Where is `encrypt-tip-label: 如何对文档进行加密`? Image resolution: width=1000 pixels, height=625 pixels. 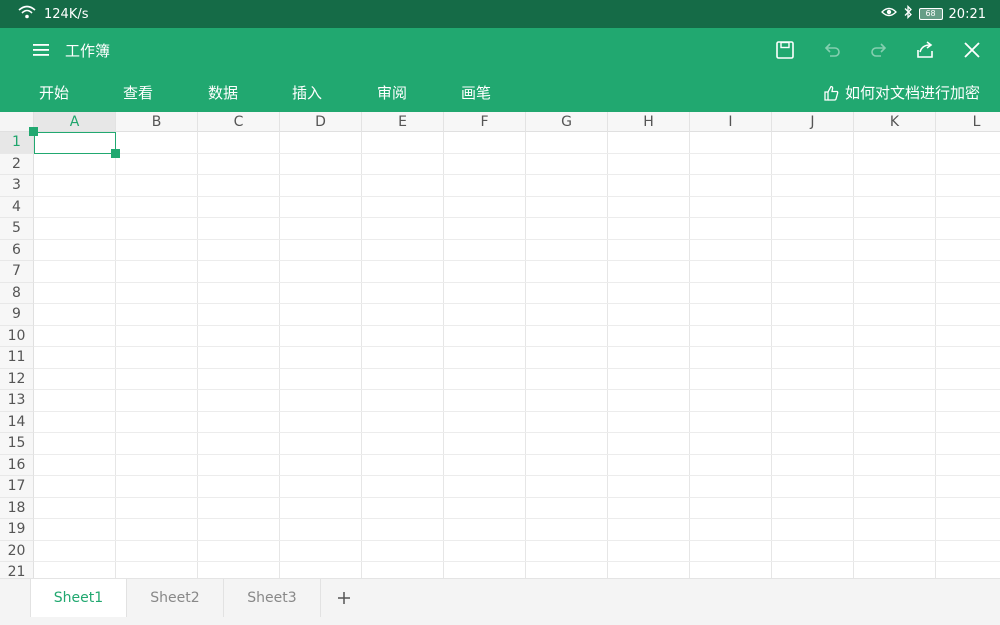 encrypt-tip-label: 如何对文档进行加密 is located at coordinates (912, 93).